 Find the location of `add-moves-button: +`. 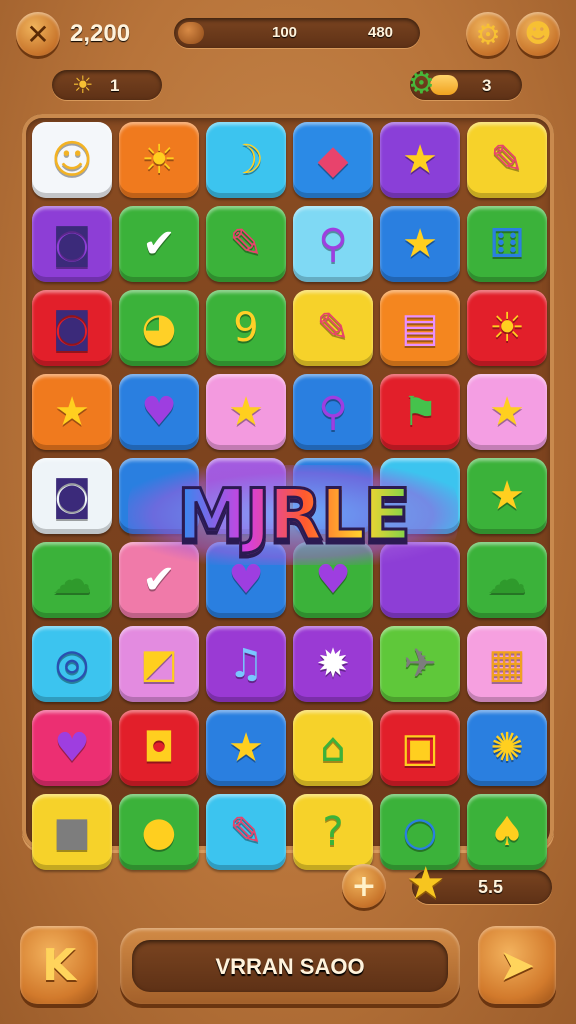

add-moves-button: + is located at coordinates (364, 886).